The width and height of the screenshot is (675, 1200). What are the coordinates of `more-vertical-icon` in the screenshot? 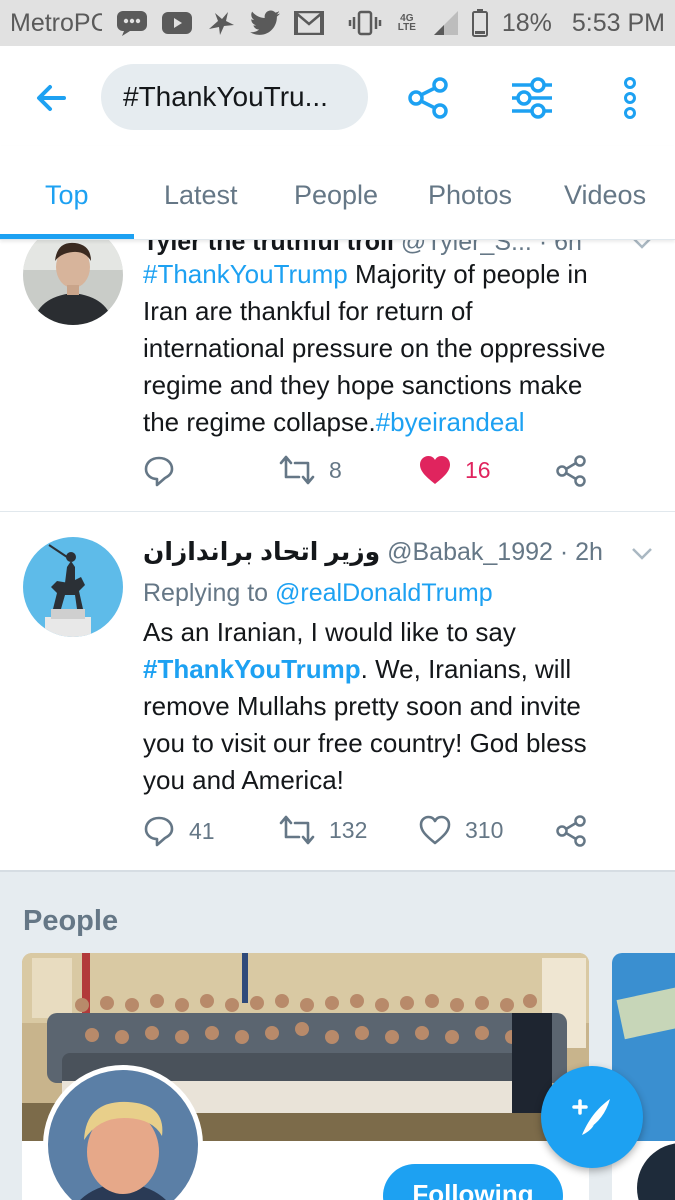 It's located at (630, 98).